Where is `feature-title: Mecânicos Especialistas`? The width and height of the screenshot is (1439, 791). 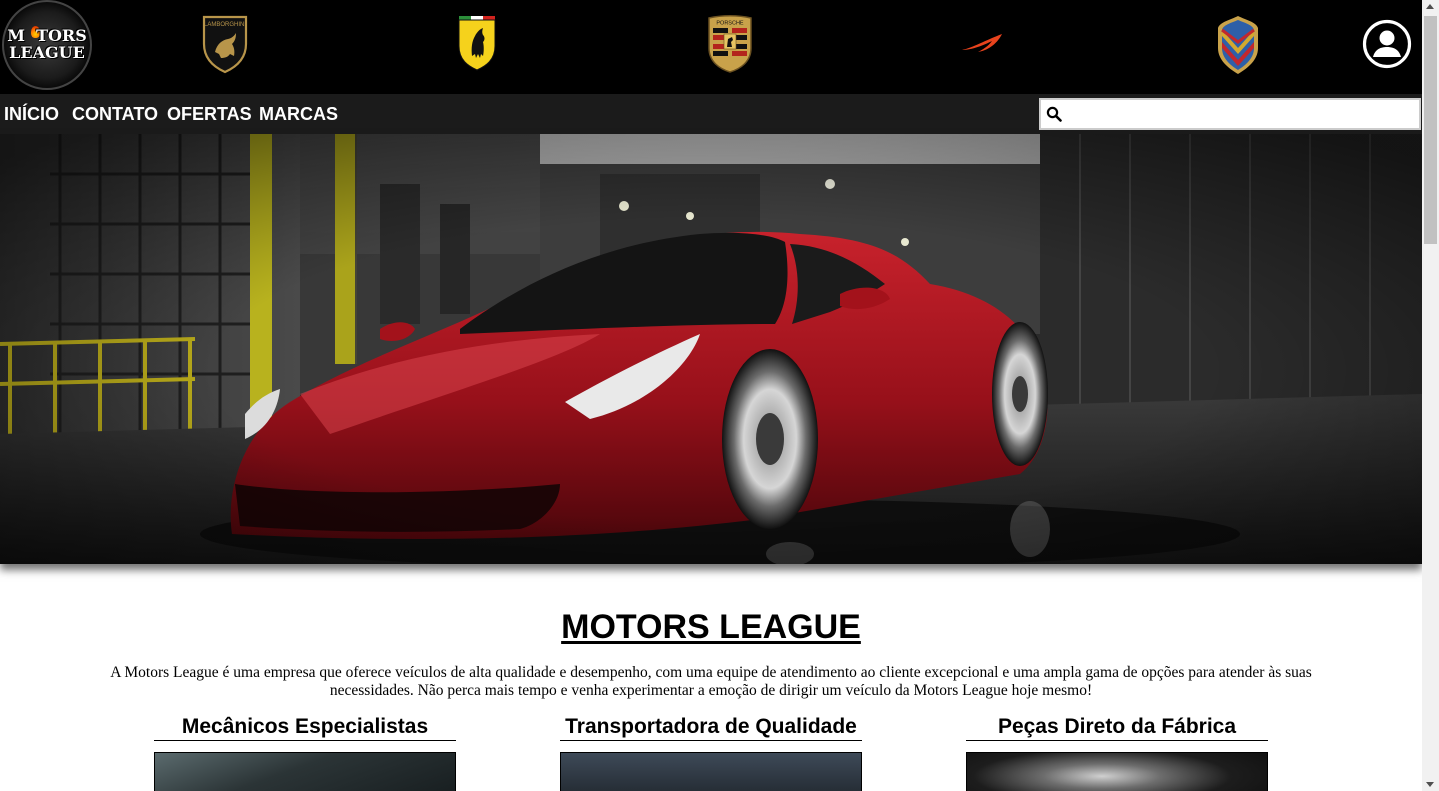
feature-title: Mecânicos Especialistas is located at coordinates (305, 728).